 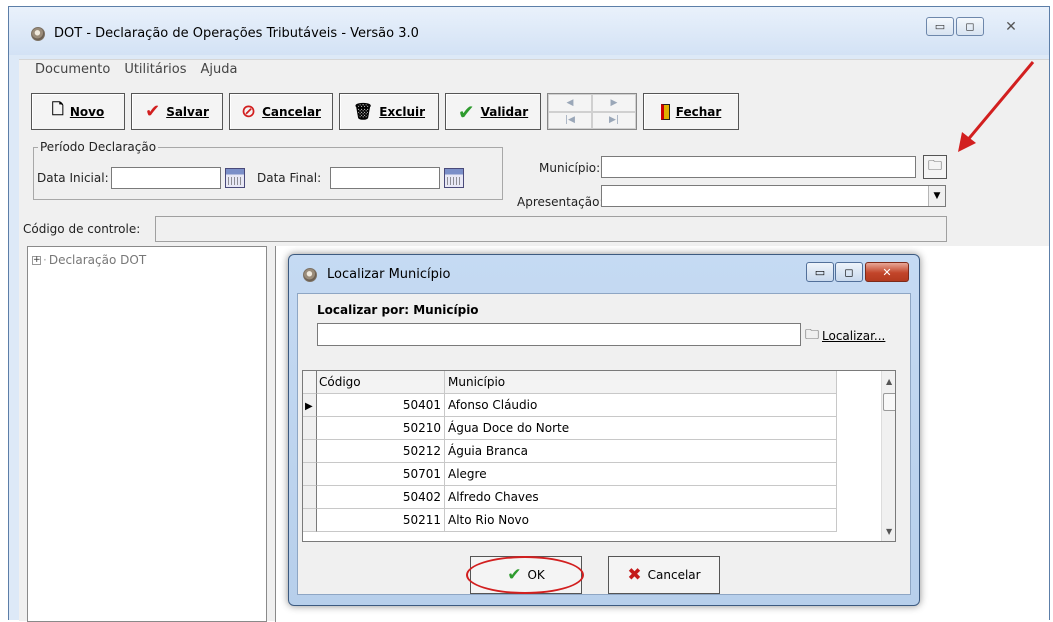 I want to click on cancelar-dialog-button: ✖ Cancelar, so click(x=664, y=575).